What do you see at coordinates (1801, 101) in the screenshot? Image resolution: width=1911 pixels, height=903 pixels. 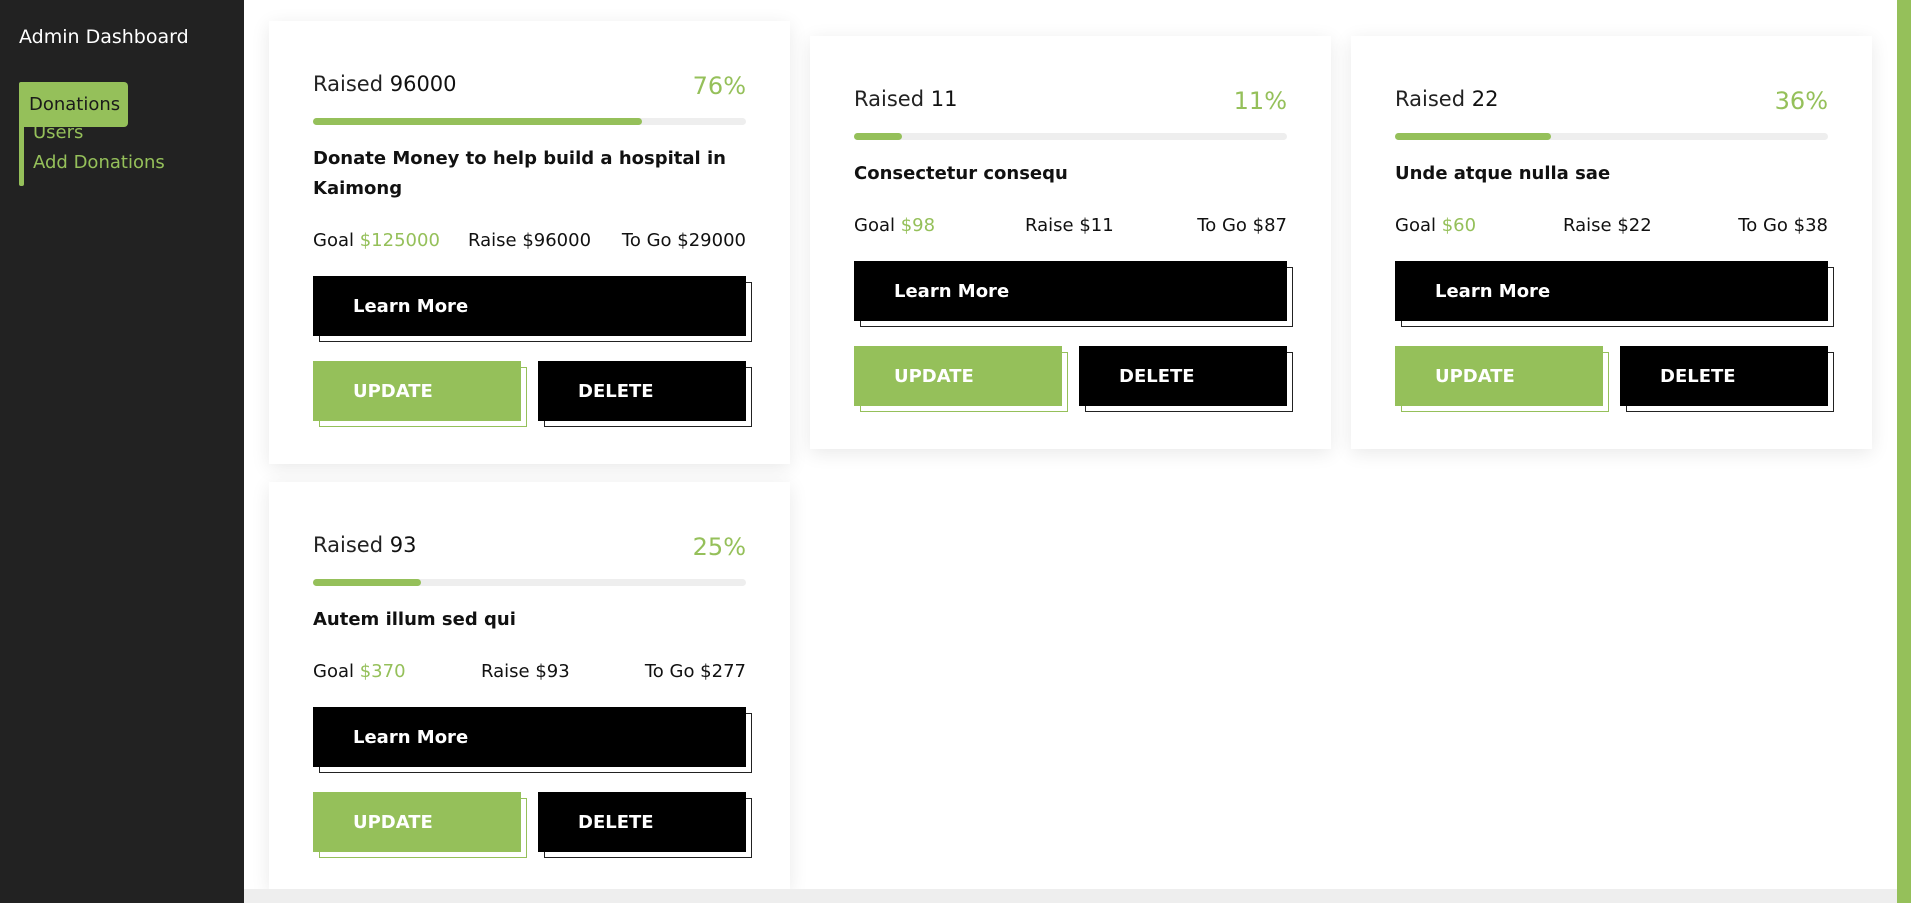 I see `percent-raised: 36%` at bounding box center [1801, 101].